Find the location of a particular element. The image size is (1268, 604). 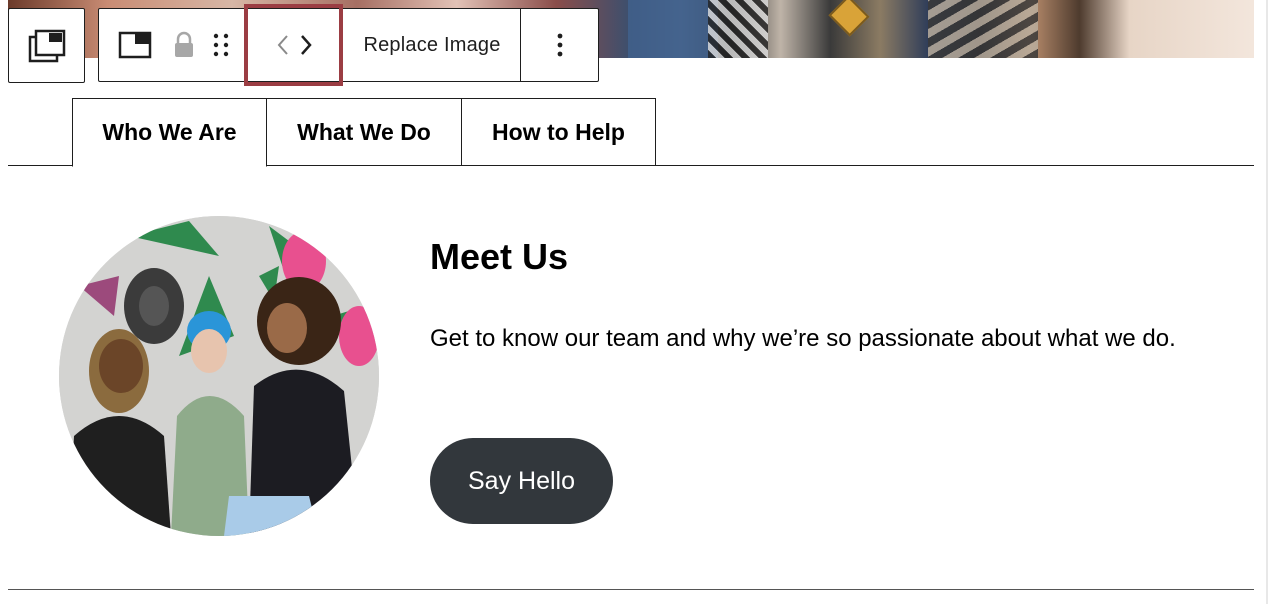

tab-how-to-help: How to Help is located at coordinates (558, 132).